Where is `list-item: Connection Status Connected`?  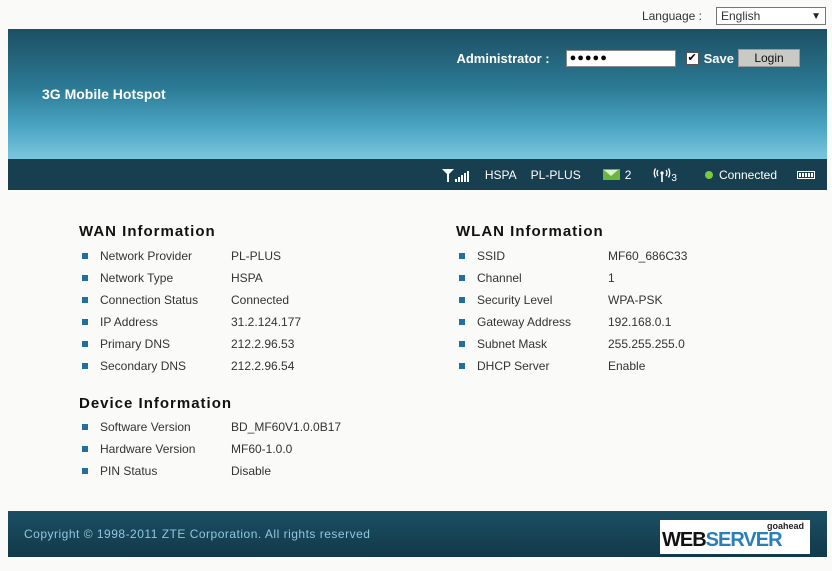 list-item: Connection Status Connected is located at coordinates (191, 300).